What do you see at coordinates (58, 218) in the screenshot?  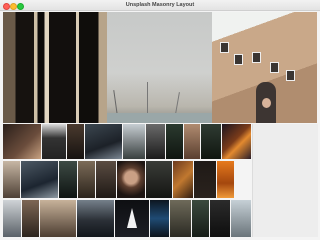 I see `thumb-woman-standing` at bounding box center [58, 218].